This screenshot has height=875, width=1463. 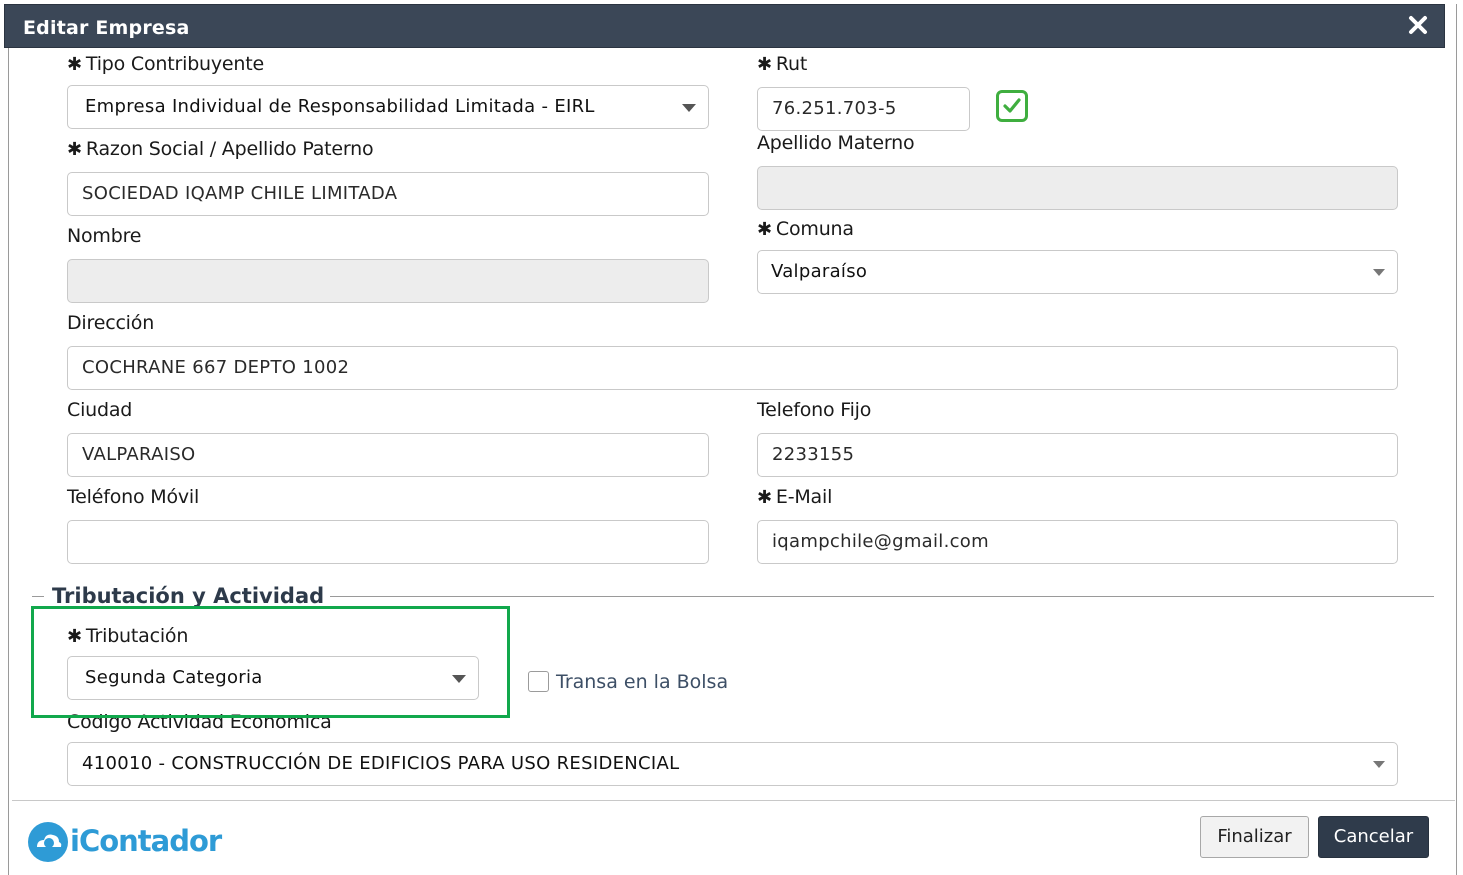 I want to click on telefono-fijo-label: Telefono Fijo, so click(x=814, y=410).